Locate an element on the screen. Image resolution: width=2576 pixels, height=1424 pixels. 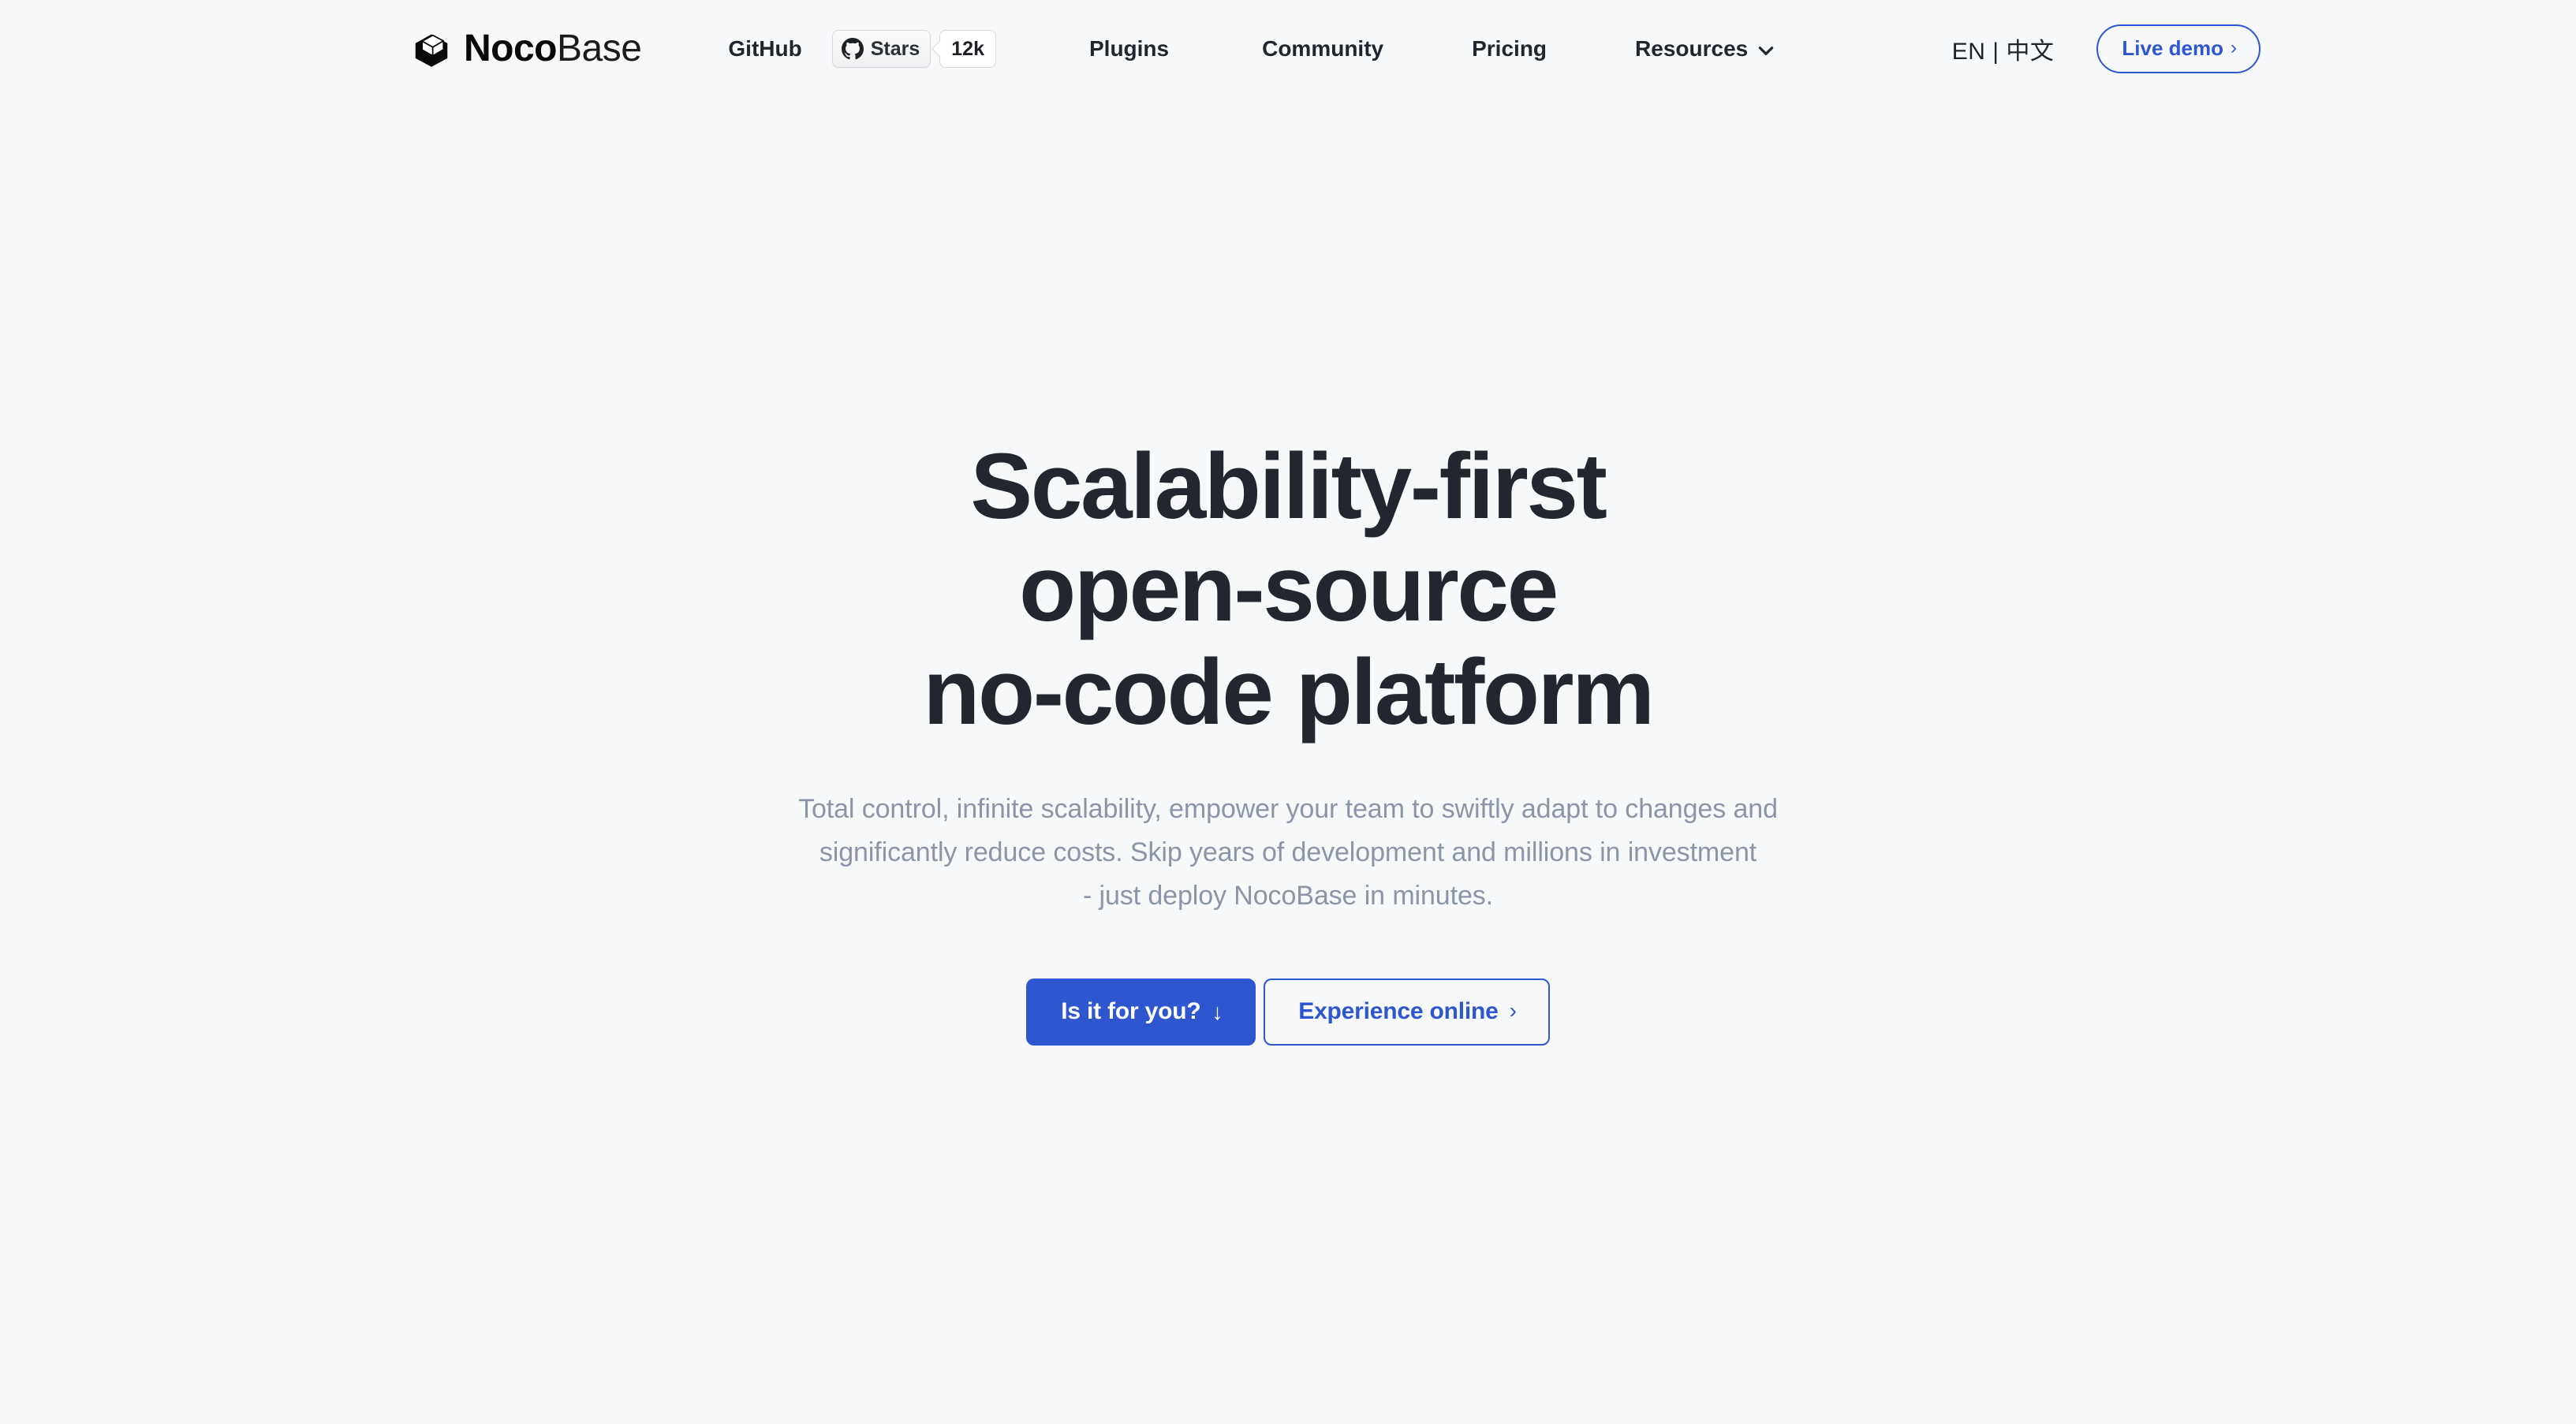
arrow-down-icon: ↓ is located at coordinates (1217, 1012).